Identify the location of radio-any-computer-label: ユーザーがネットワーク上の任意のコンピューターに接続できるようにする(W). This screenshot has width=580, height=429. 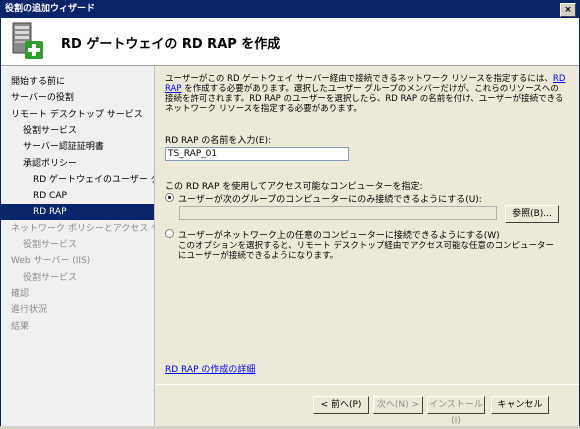
(339, 234).